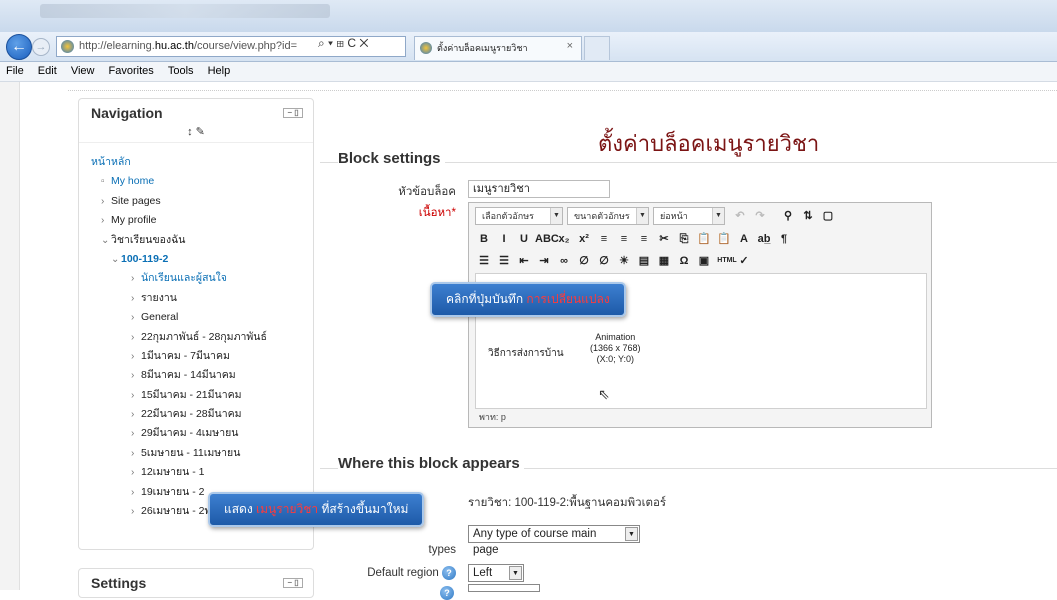 This screenshot has width=1057, height=600. What do you see at coordinates (760, 216) in the screenshot?
I see `redo-icon: ↷` at bounding box center [760, 216].